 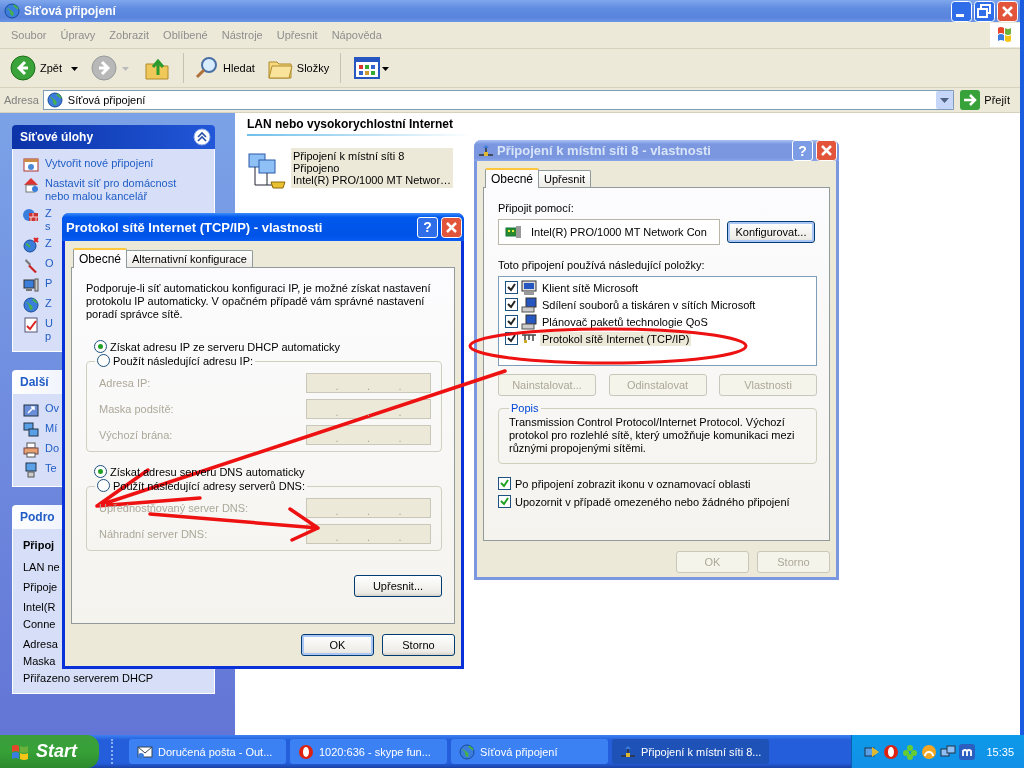 What do you see at coordinates (136, 409) in the screenshot?
I see `field-label: Maska podsítě:` at bounding box center [136, 409].